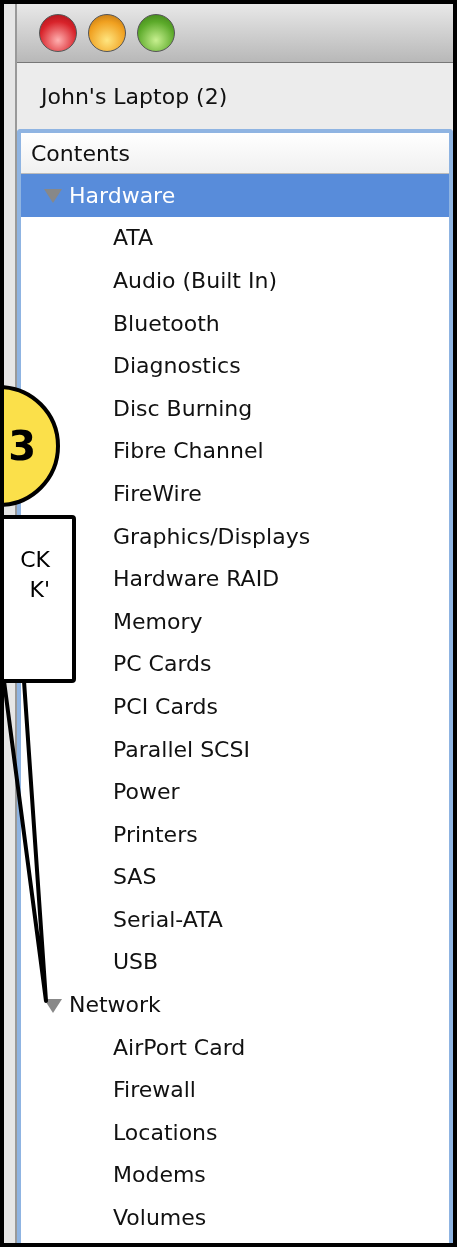 The height and width of the screenshot is (1247, 457). Describe the element at coordinates (279, 706) in the screenshot. I see `outline-item: PCI Cards` at that location.